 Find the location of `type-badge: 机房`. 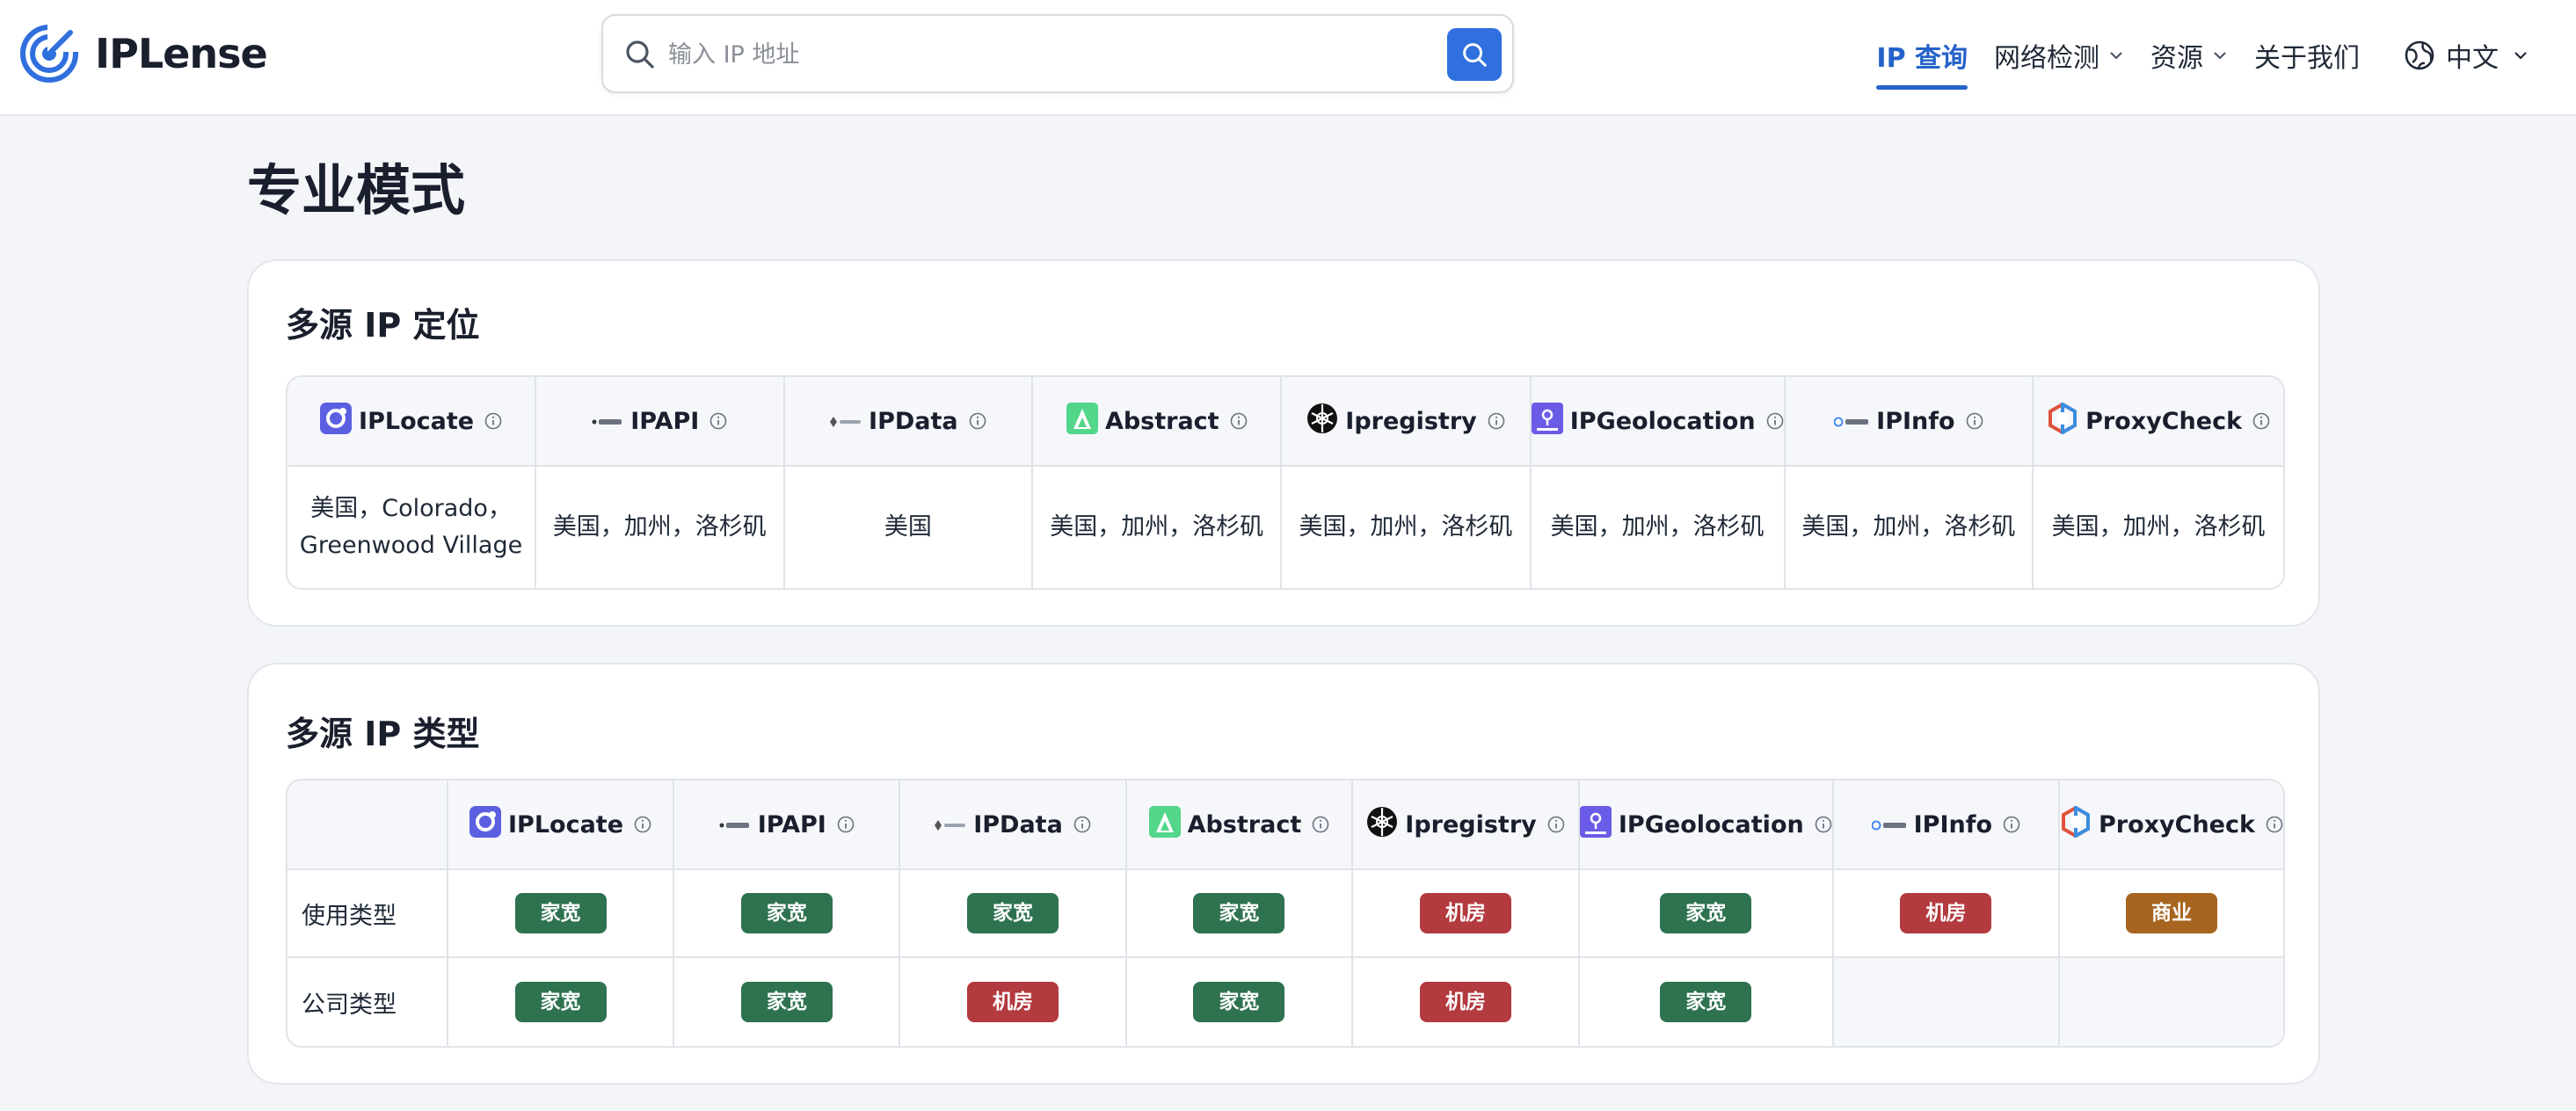

type-badge: 机房 is located at coordinates (1466, 913).